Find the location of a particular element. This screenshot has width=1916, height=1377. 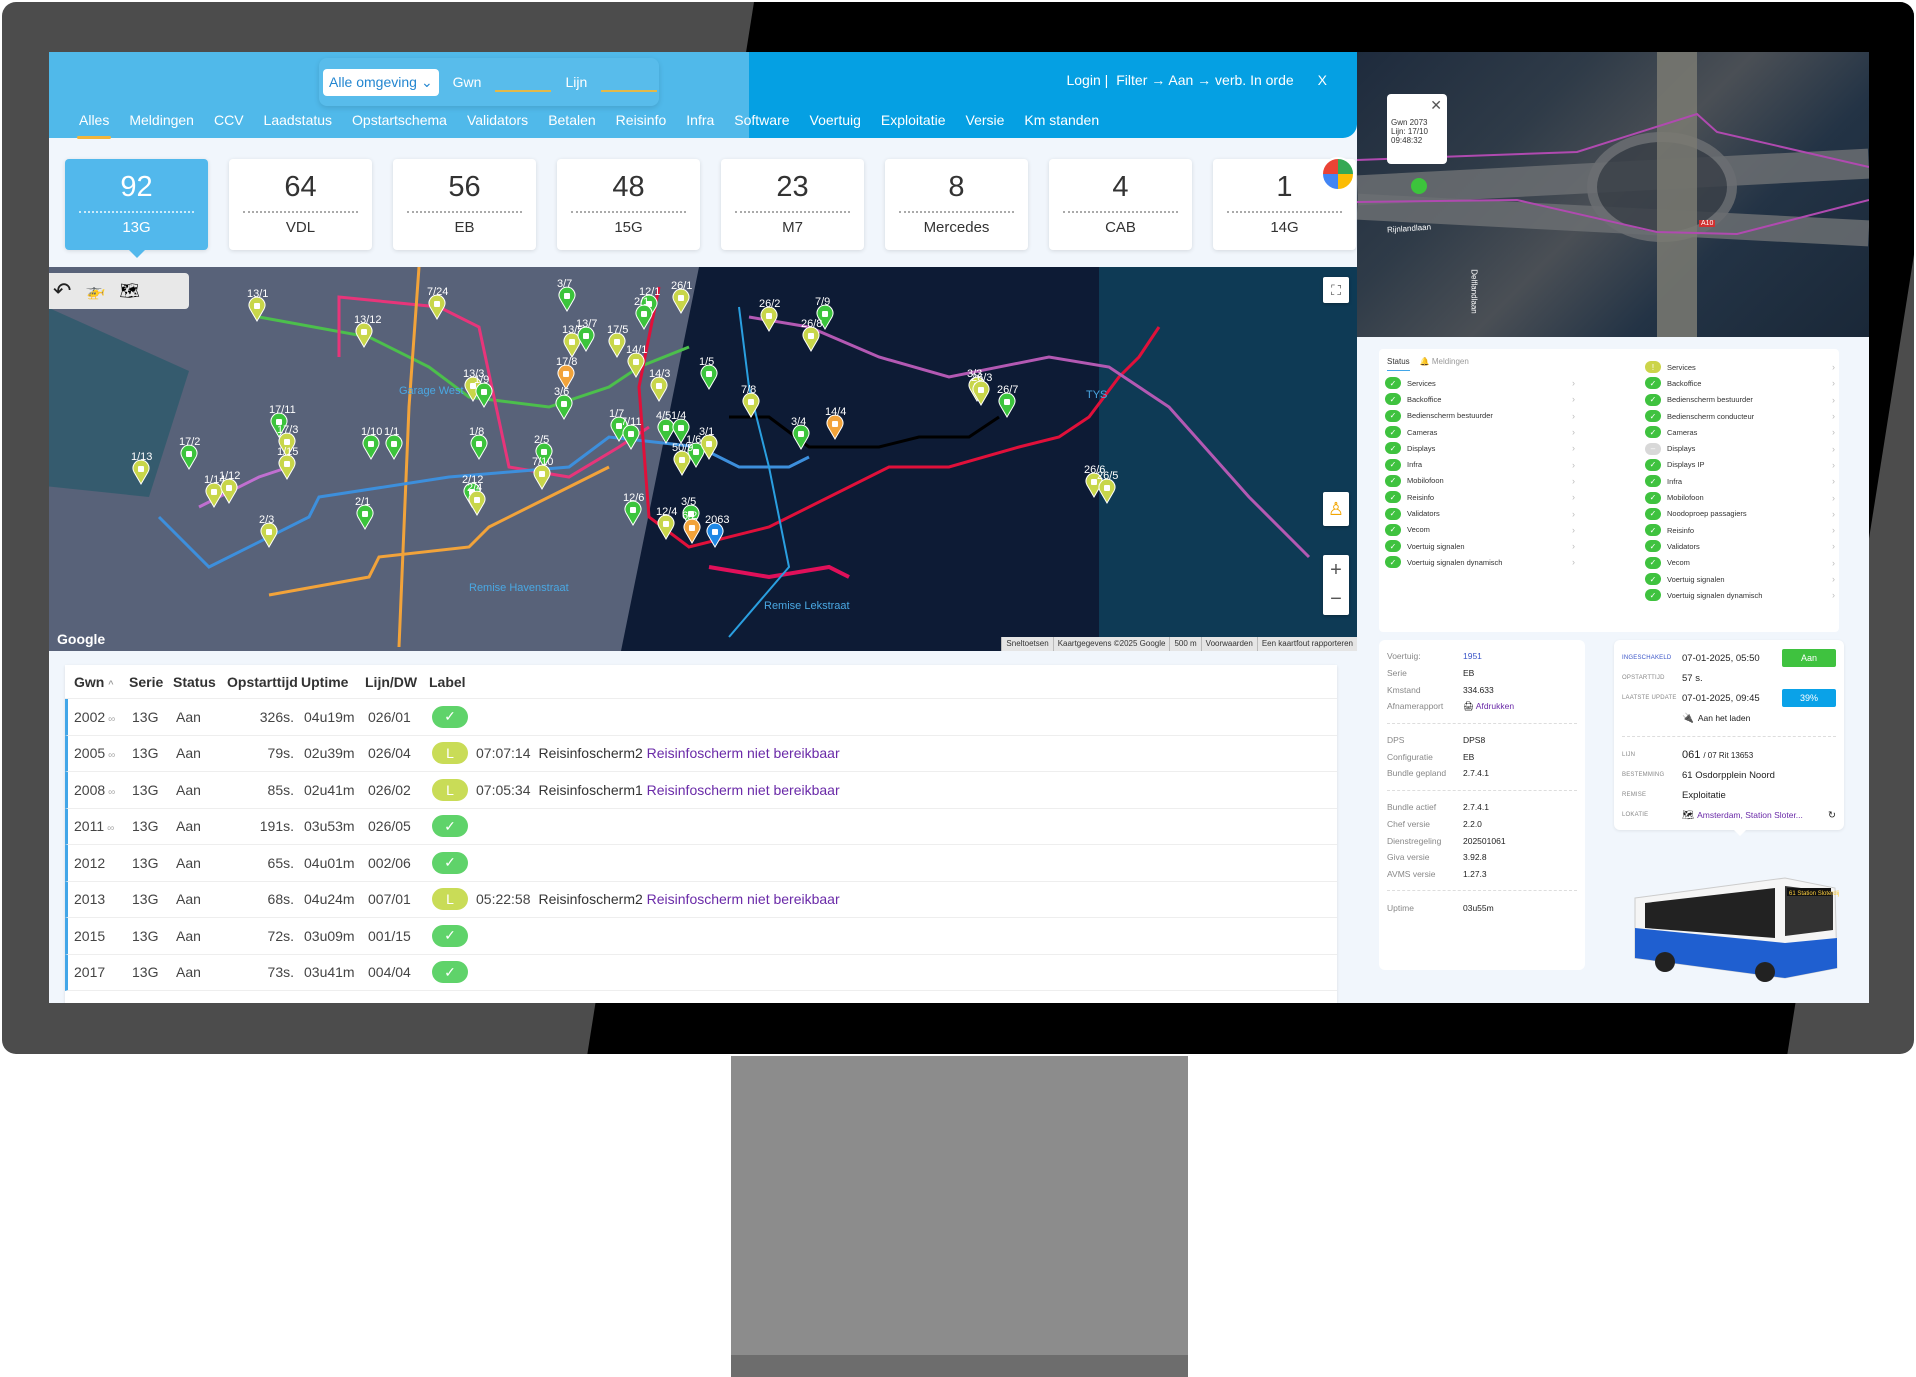

tab-betalen: Betalen is located at coordinates (571, 124).